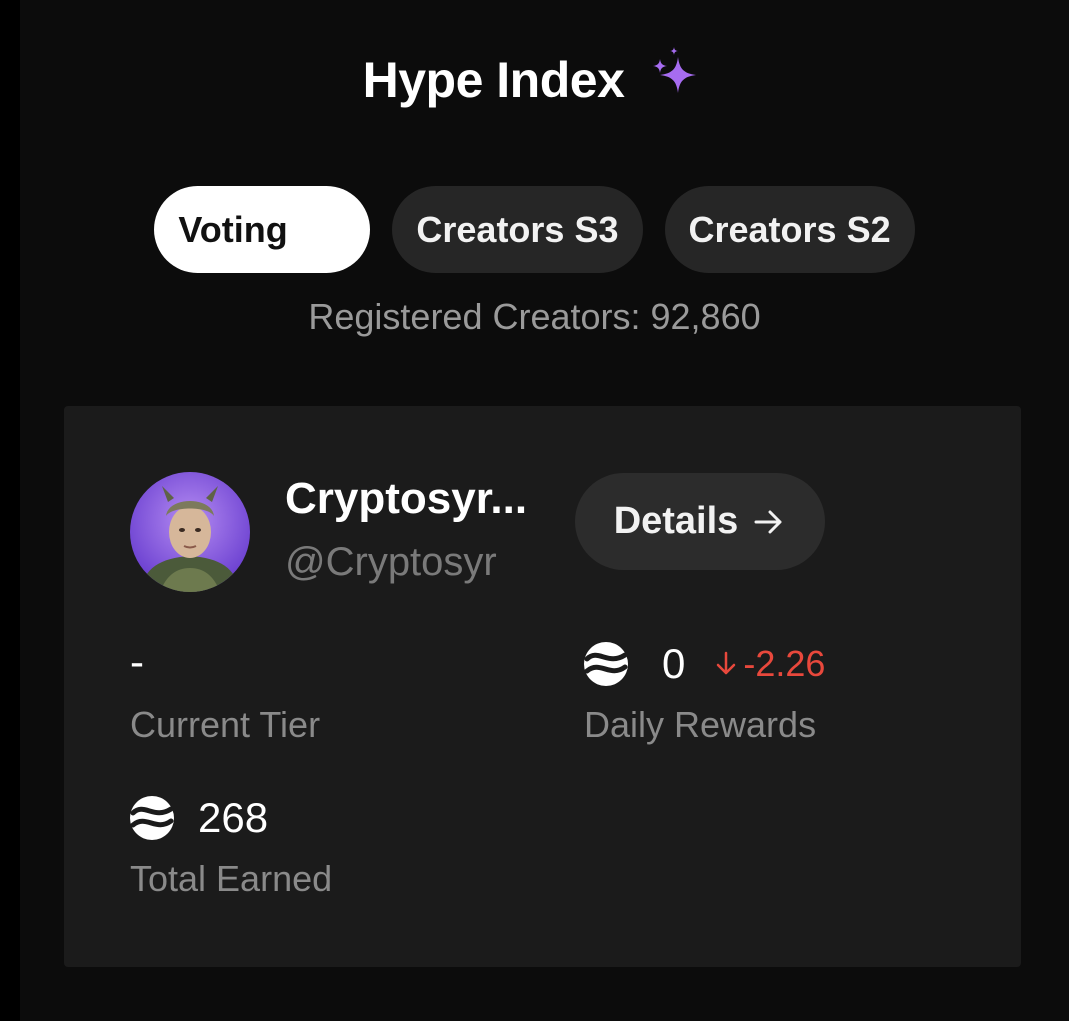 The height and width of the screenshot is (1021, 1069). I want to click on avatar-portrait, so click(190, 532).